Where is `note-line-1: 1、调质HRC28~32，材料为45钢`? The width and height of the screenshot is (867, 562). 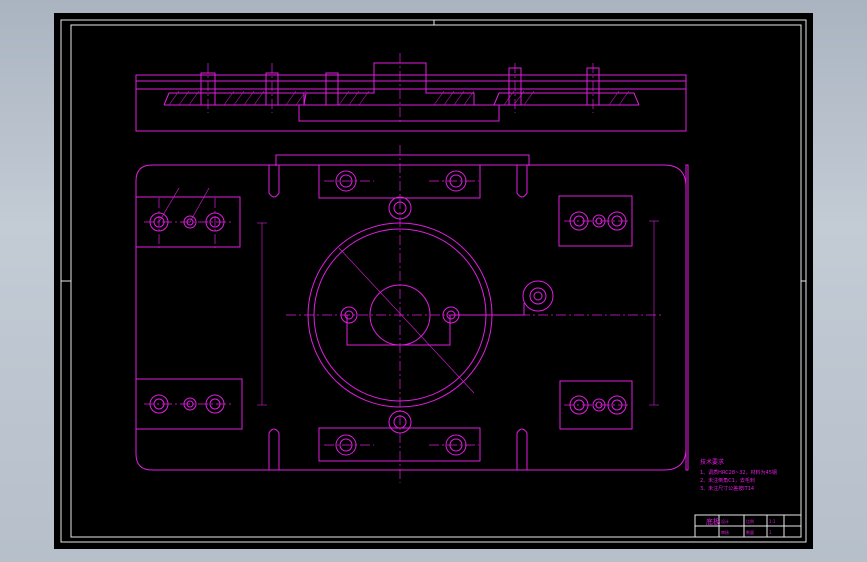
note-line-1: 1、调质HRC28~32，材料为45钢 is located at coordinates (738, 472).